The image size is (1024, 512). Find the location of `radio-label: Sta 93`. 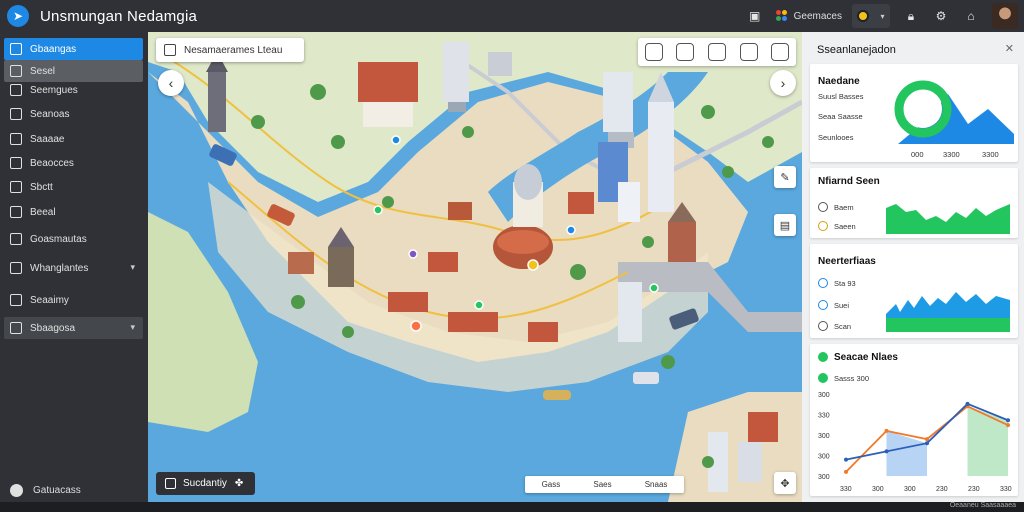

radio-label: Sta 93 is located at coordinates (845, 283).